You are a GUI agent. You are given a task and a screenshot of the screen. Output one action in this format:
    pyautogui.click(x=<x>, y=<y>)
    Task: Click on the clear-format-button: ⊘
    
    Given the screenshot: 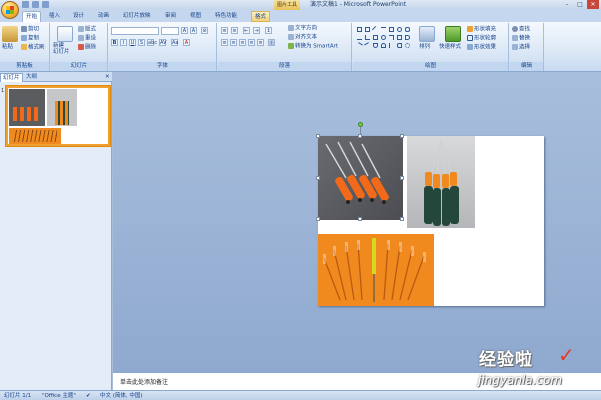 What is the action you would take?
    pyautogui.click(x=204, y=30)
    